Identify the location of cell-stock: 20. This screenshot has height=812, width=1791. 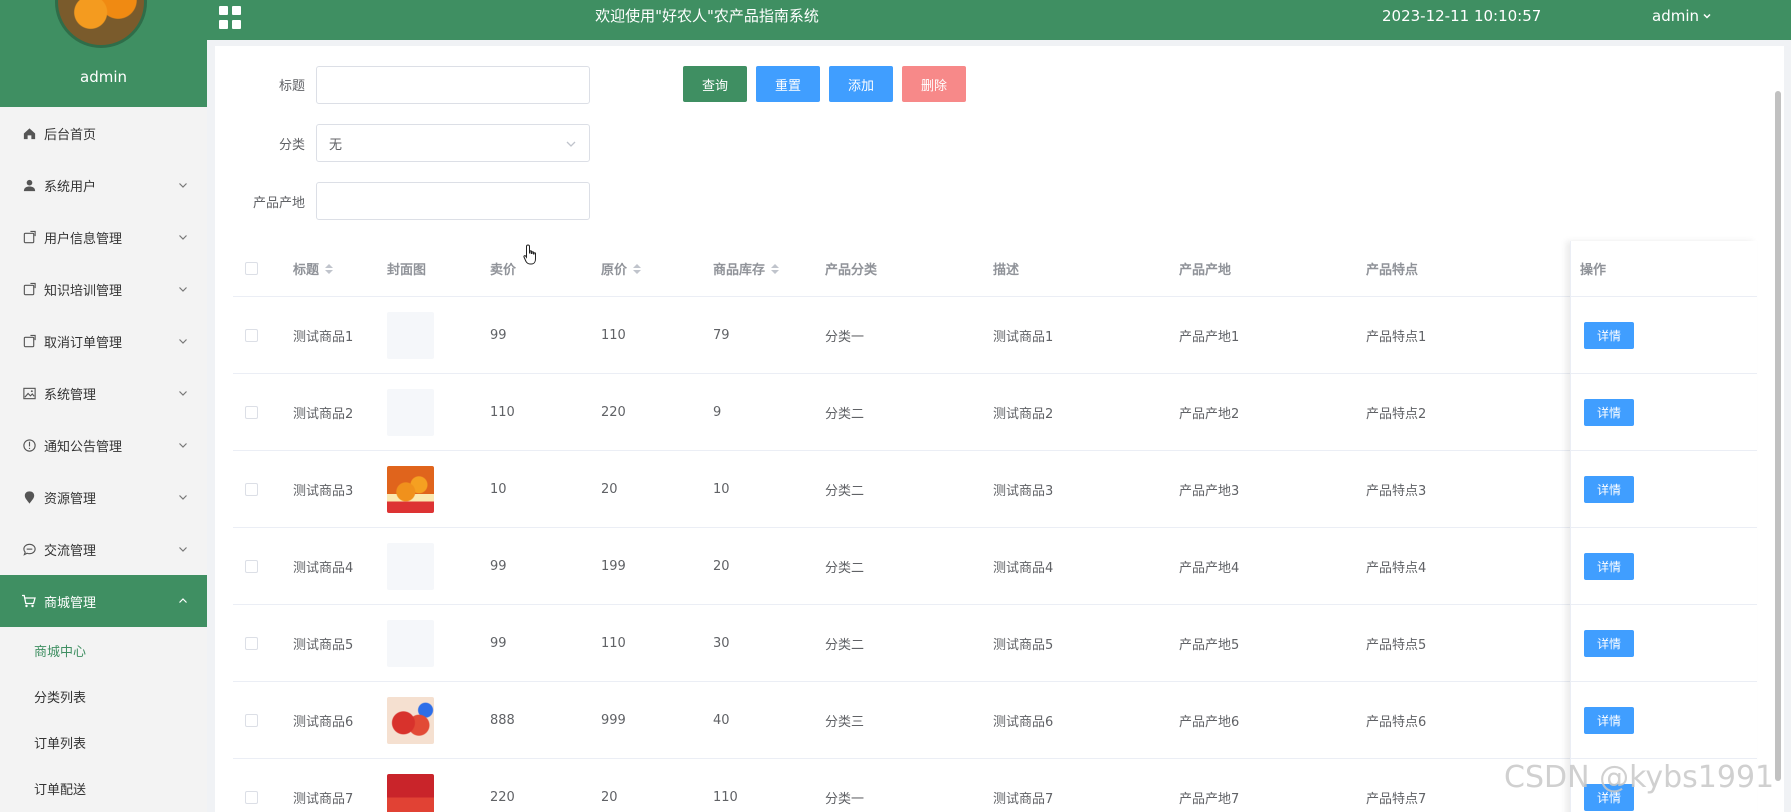
(721, 566).